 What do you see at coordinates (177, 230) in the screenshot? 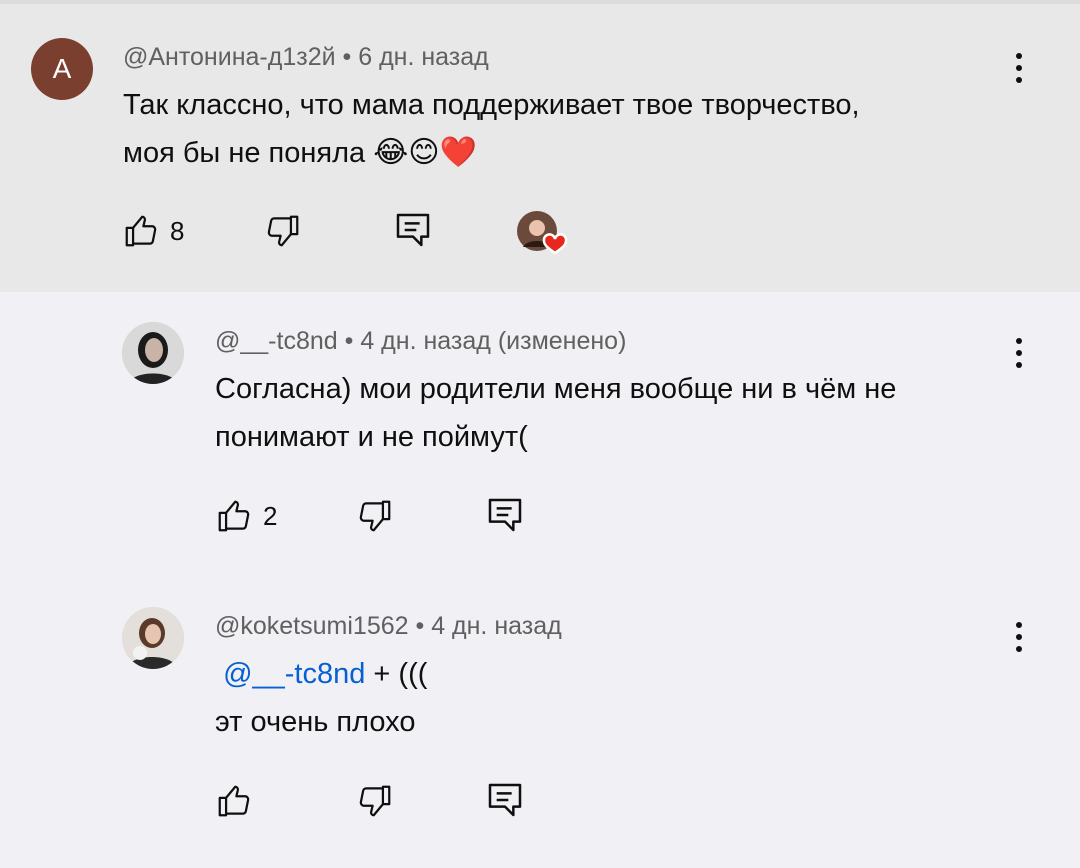
I see `like-count: 8` at bounding box center [177, 230].